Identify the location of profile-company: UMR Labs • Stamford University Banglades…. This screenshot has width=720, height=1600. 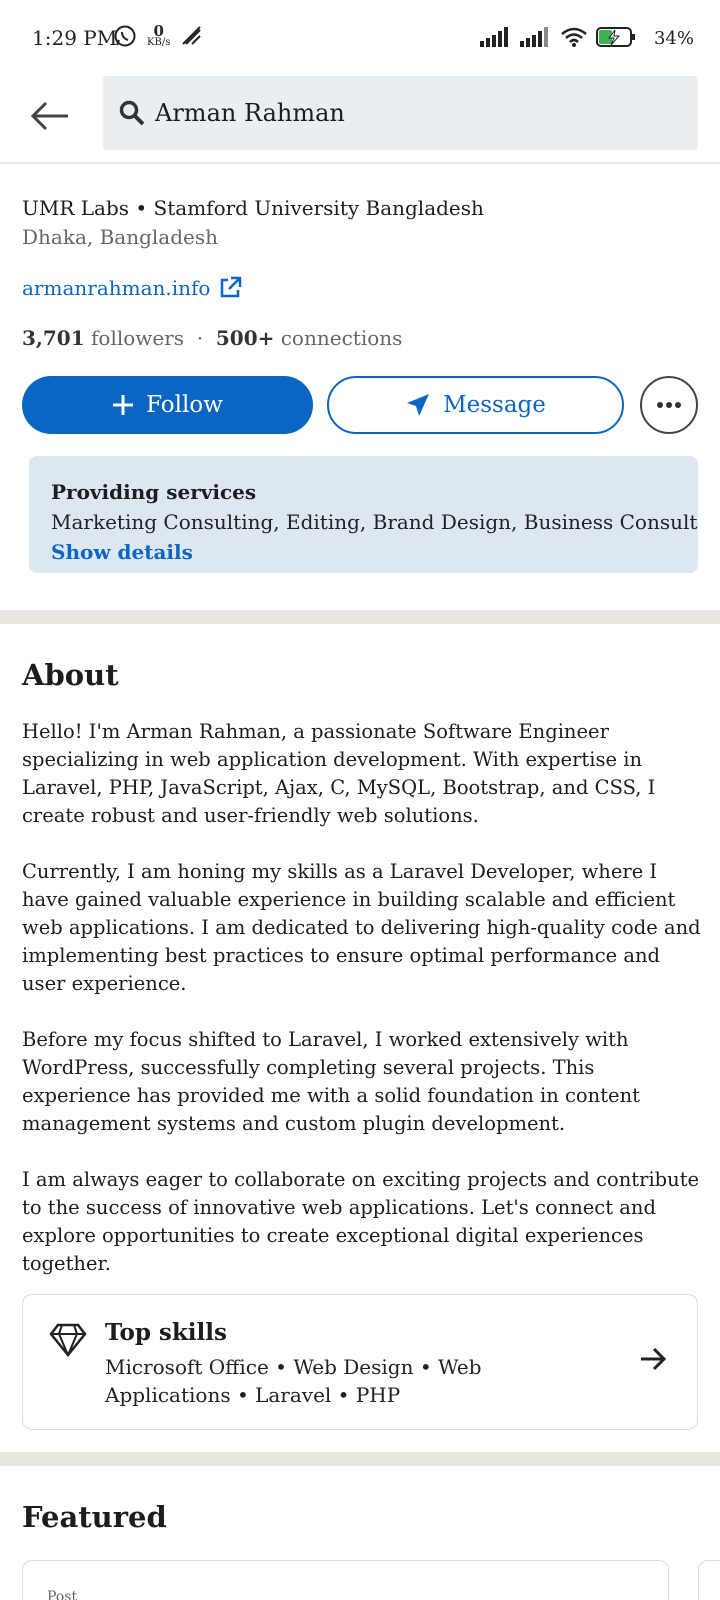
(253, 208).